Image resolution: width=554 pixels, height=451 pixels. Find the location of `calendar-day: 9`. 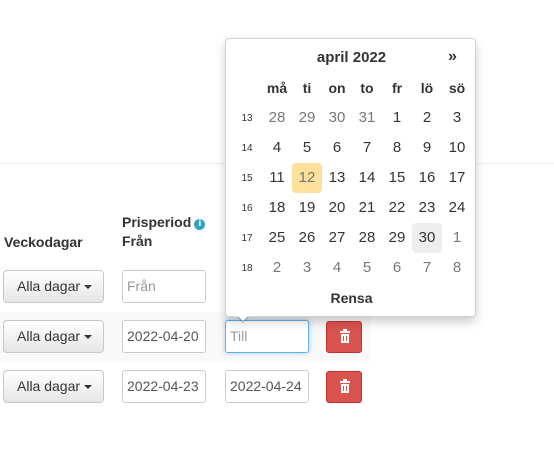

calendar-day: 9 is located at coordinates (427, 148).